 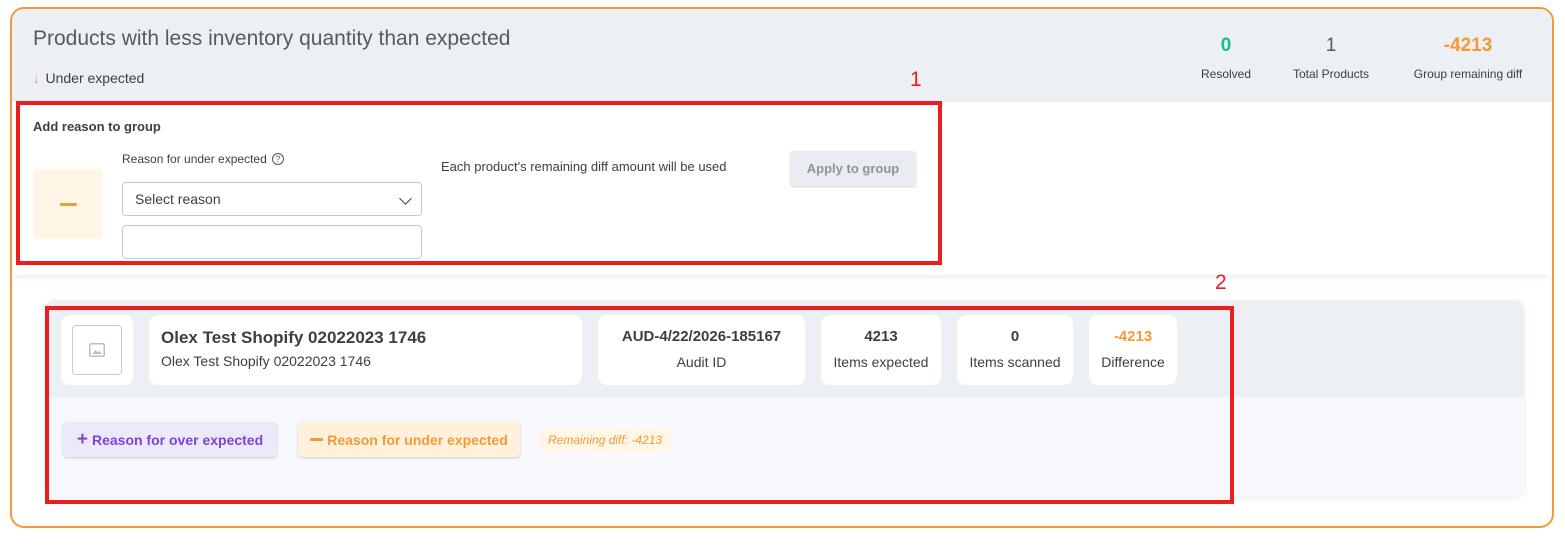 I want to click on group-remaining-diff-label: Group remaining diff, so click(x=1468, y=74).